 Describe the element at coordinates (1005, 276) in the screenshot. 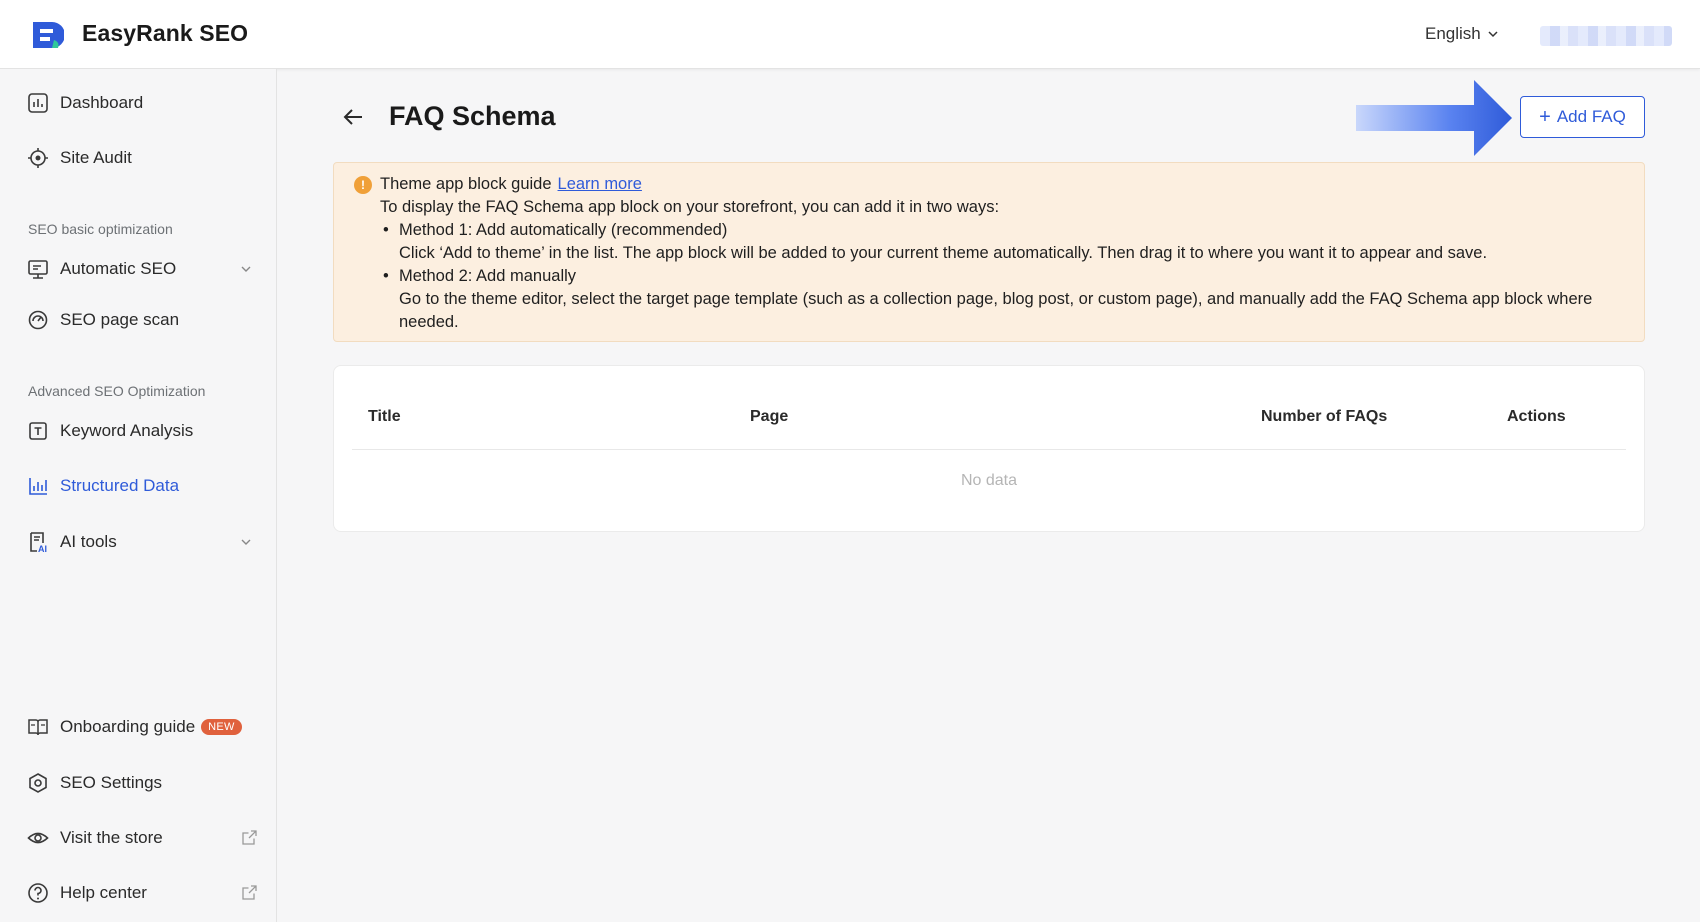

I see `method-2-title: Method 2: Add manually` at that location.